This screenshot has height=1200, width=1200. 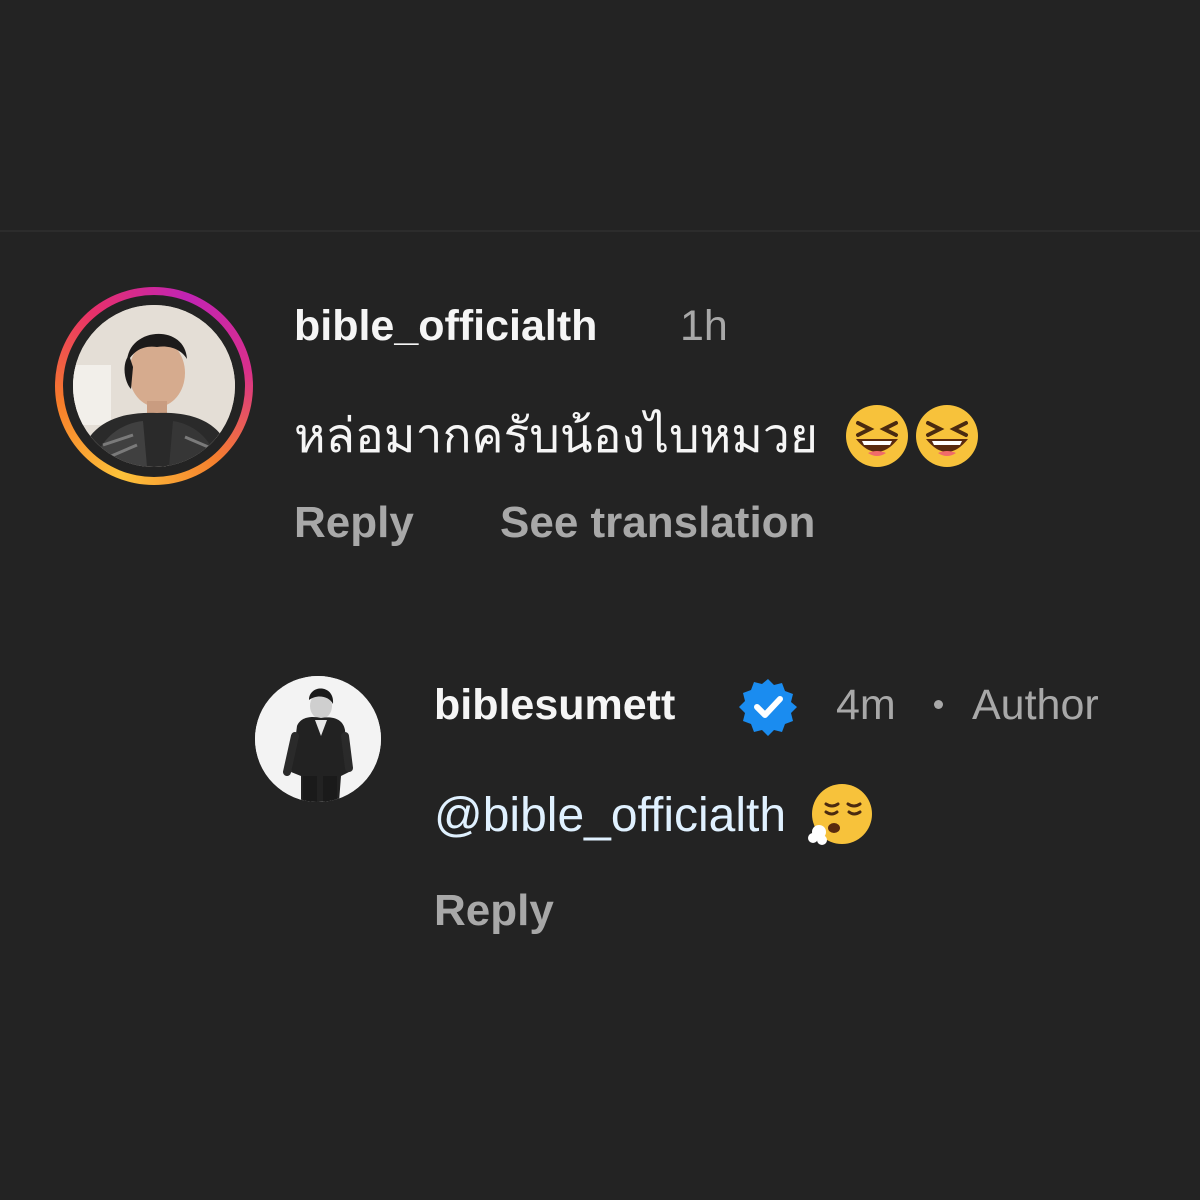 I want to click on comment-text: @bible_officialth, so click(x=654, y=815).